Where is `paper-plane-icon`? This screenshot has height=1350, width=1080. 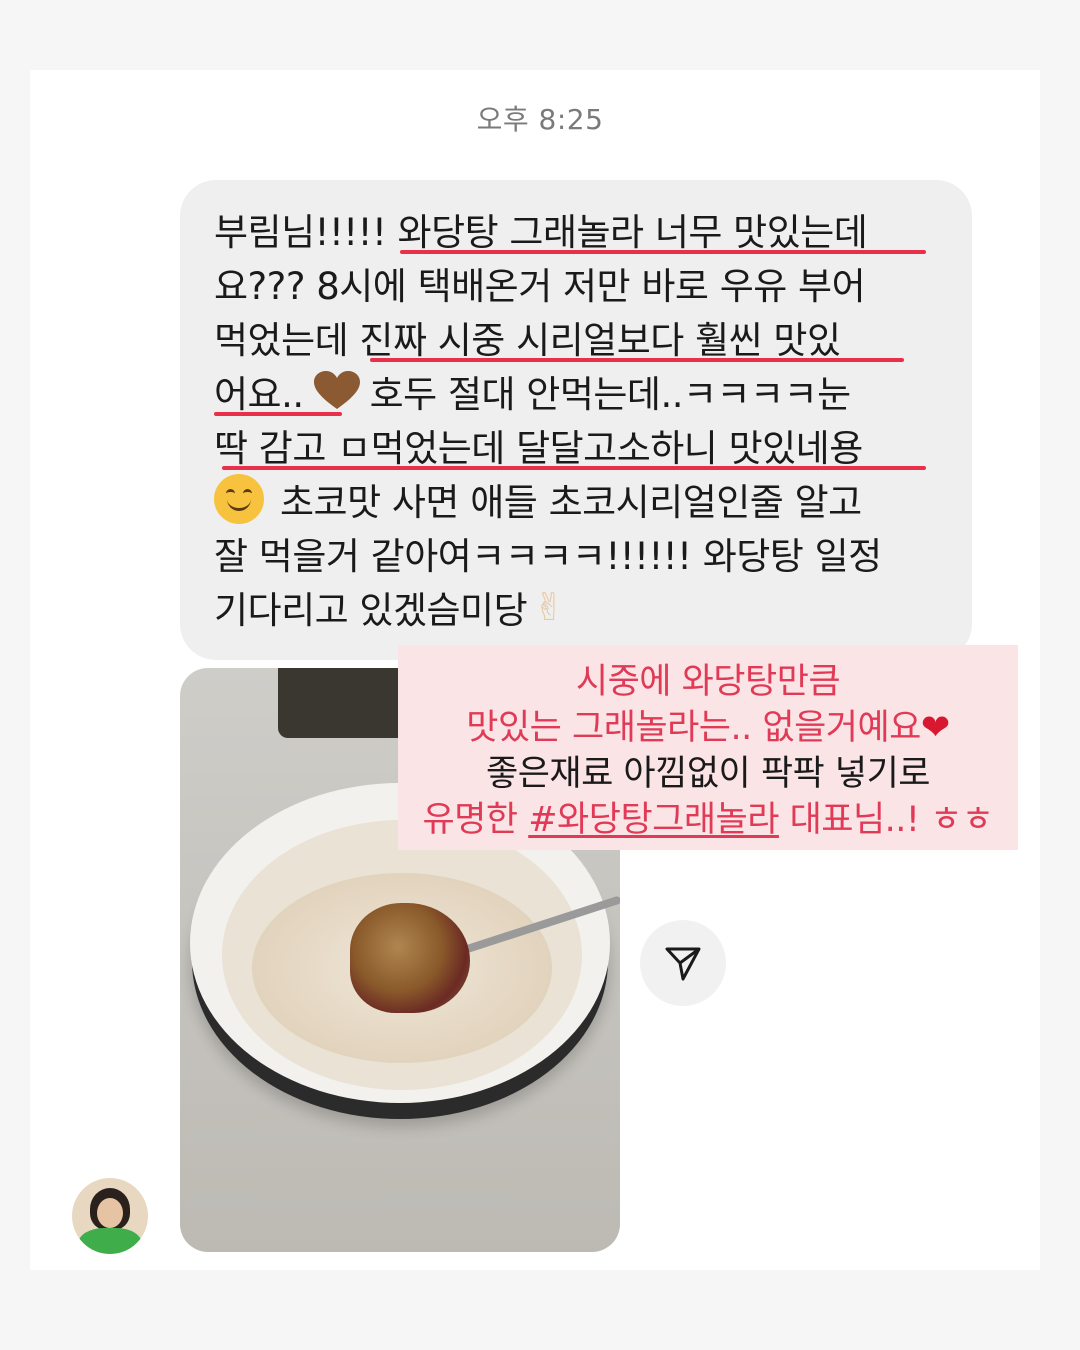
paper-plane-icon is located at coordinates (683, 964).